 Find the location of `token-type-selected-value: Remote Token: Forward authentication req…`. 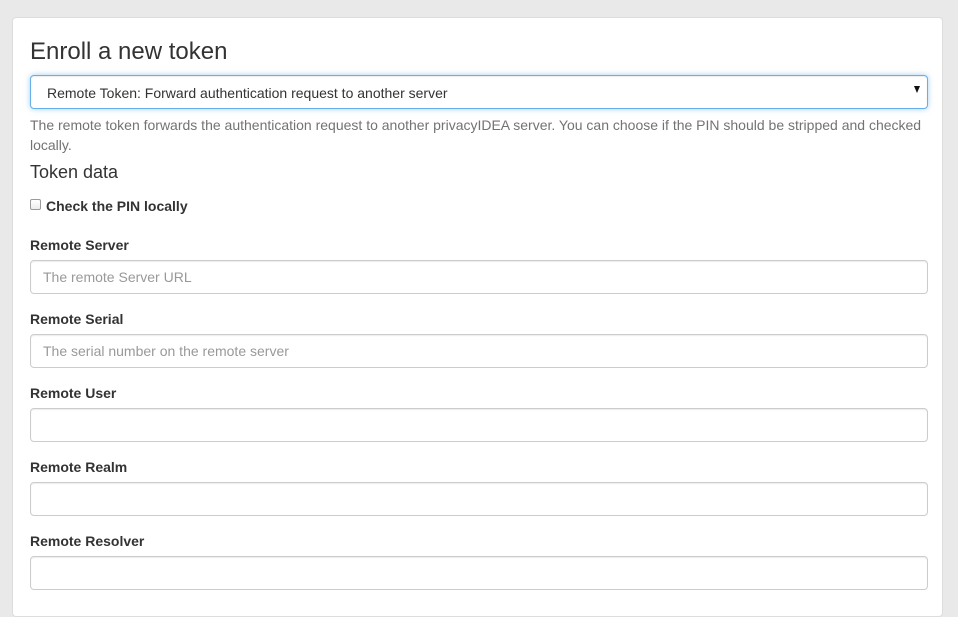

token-type-selected-value: Remote Token: Forward authentication req… is located at coordinates (247, 93).